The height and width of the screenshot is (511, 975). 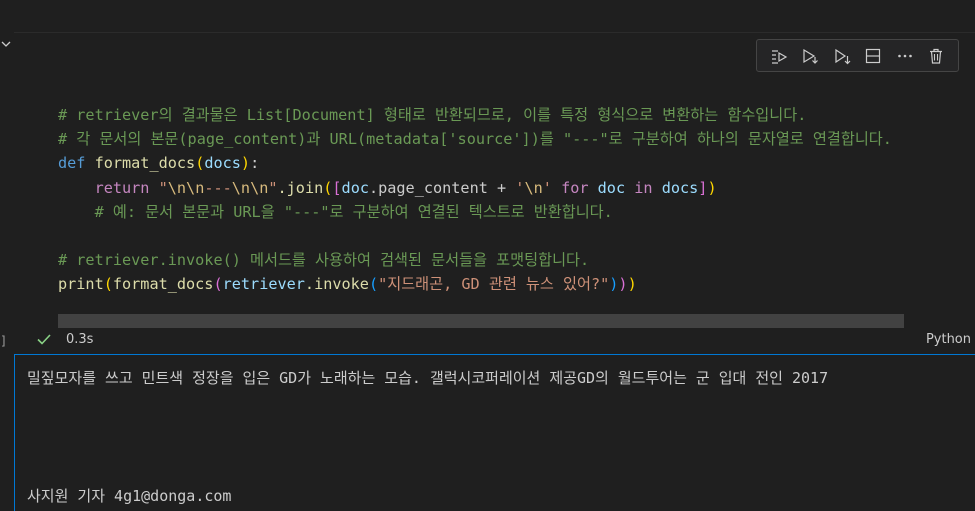 What do you see at coordinates (481, 321) in the screenshot?
I see `horizontal-scrollbar` at bounding box center [481, 321].